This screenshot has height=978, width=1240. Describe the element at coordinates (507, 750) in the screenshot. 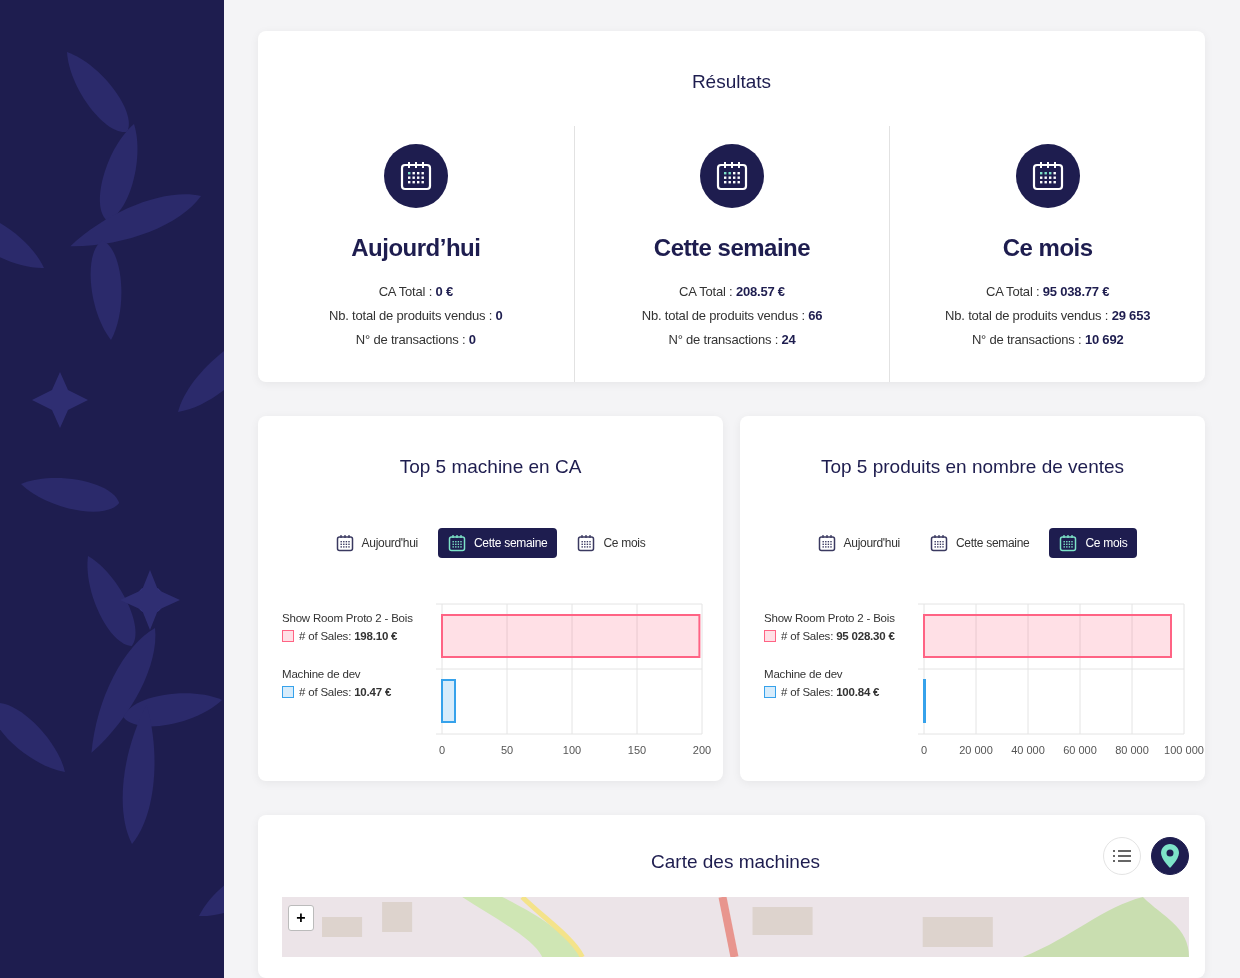

I see `axis-tick-label: 50` at that location.